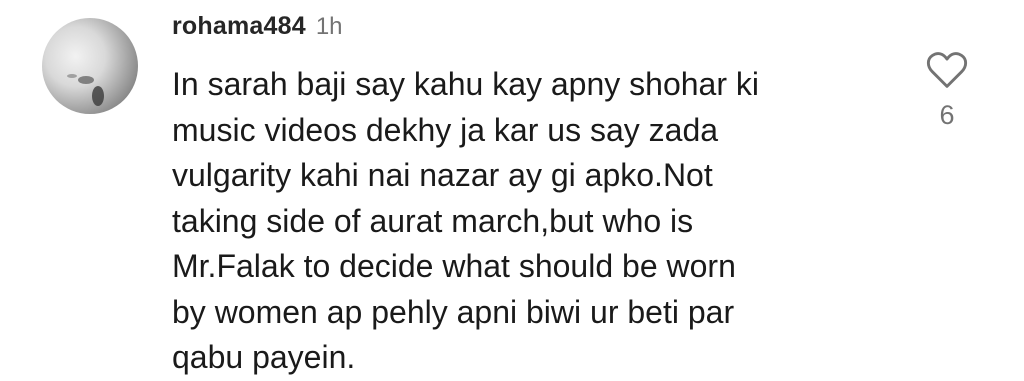 The height and width of the screenshot is (381, 1024). Describe the element at coordinates (947, 115) in the screenshot. I see `like-count: 6` at that location.